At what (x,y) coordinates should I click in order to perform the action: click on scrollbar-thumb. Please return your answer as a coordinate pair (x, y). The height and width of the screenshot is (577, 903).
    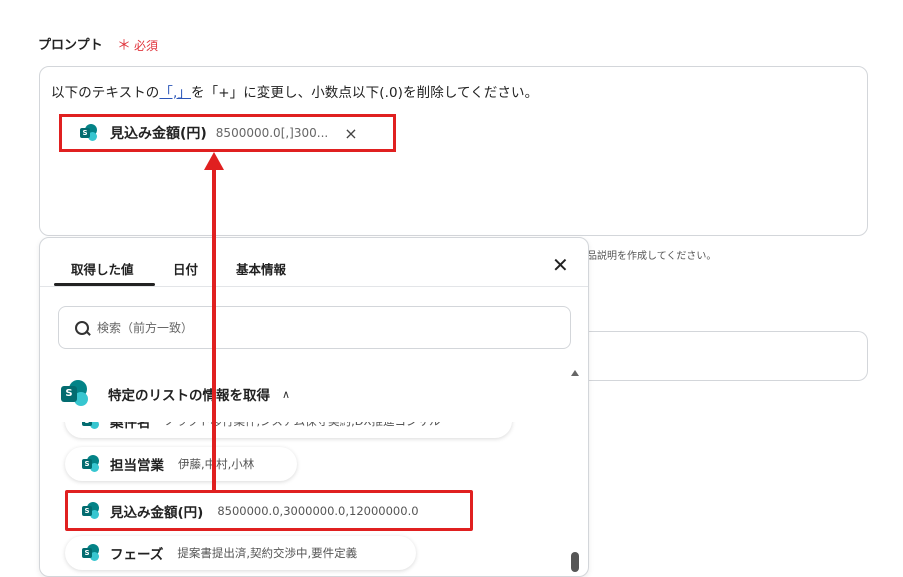
    Looking at the image, I should click on (575, 562).